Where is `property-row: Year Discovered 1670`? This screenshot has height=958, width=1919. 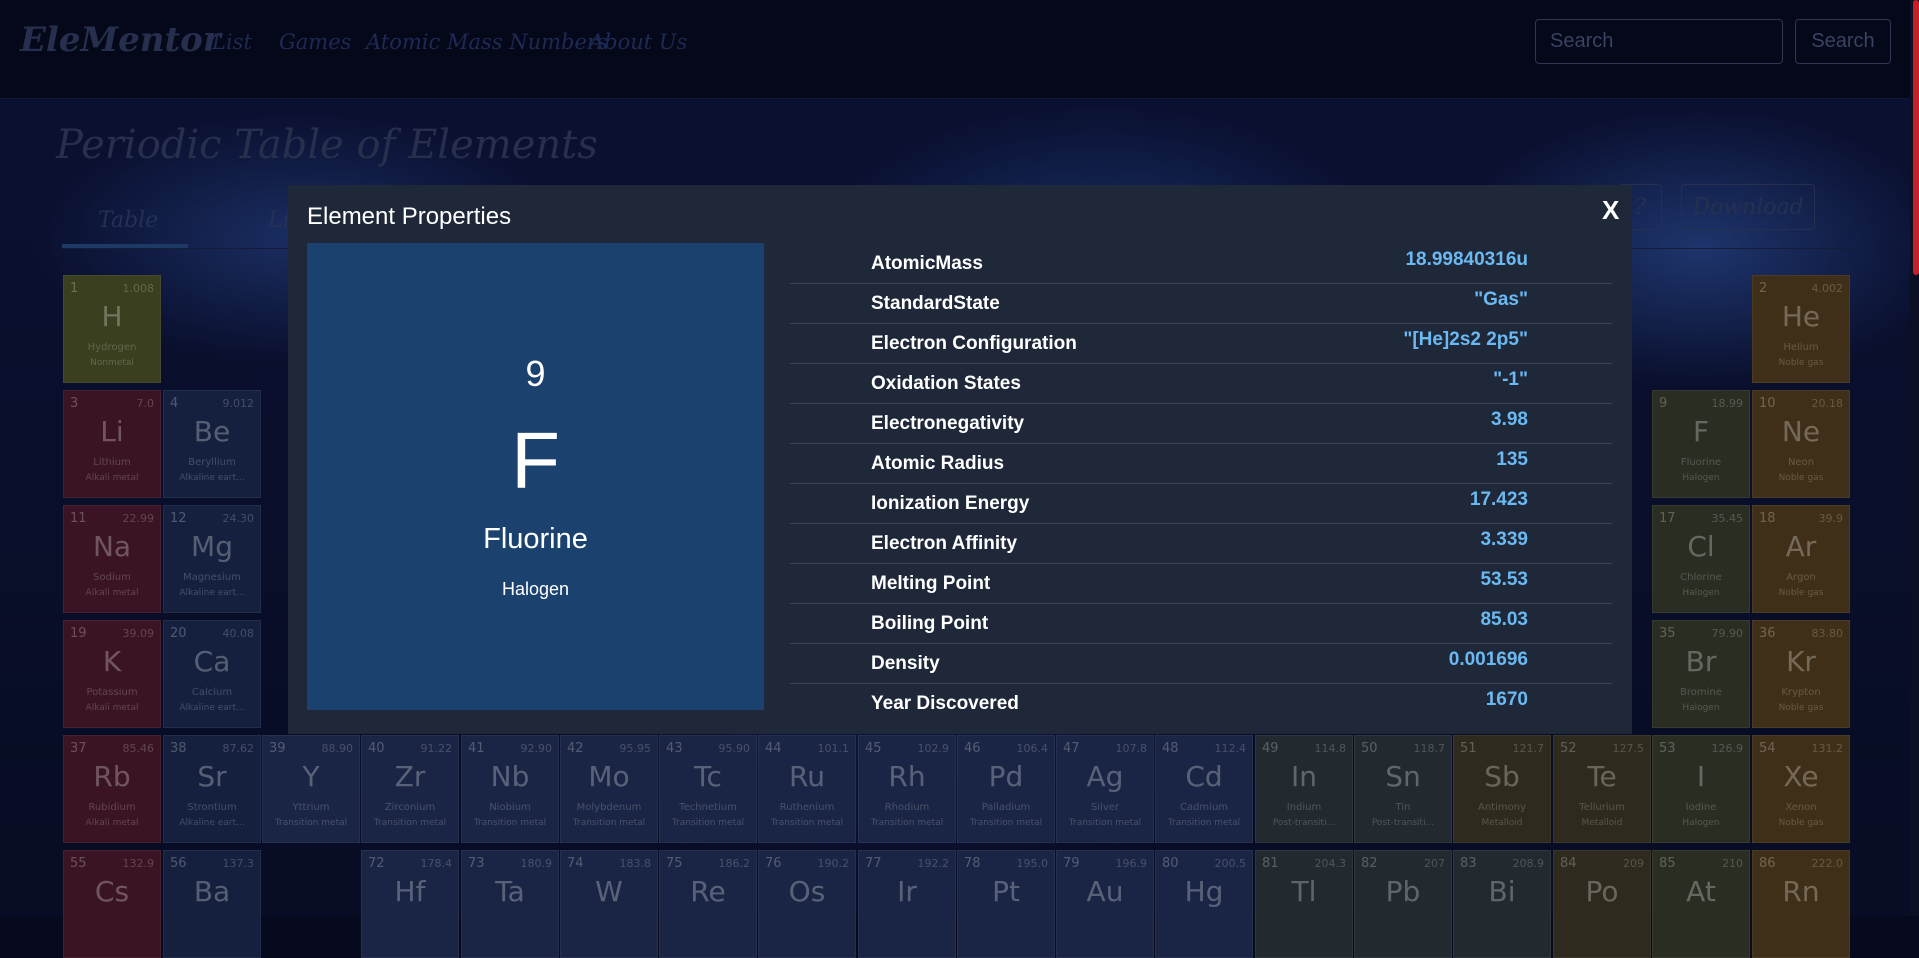 property-row: Year Discovered 1670 is located at coordinates (1201, 703).